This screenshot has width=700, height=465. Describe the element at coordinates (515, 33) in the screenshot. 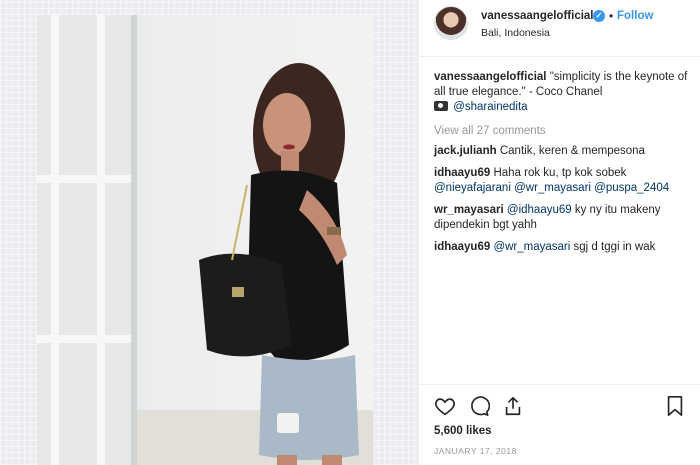

I see `location-link: Bali, Indonesia` at that location.